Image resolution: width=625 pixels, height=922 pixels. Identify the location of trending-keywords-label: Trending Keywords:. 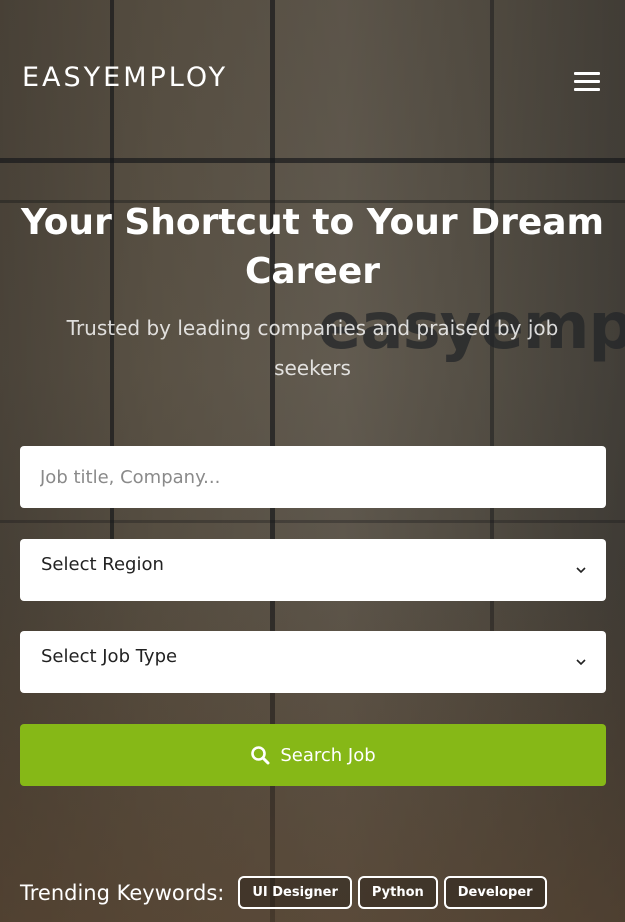
(122, 892).